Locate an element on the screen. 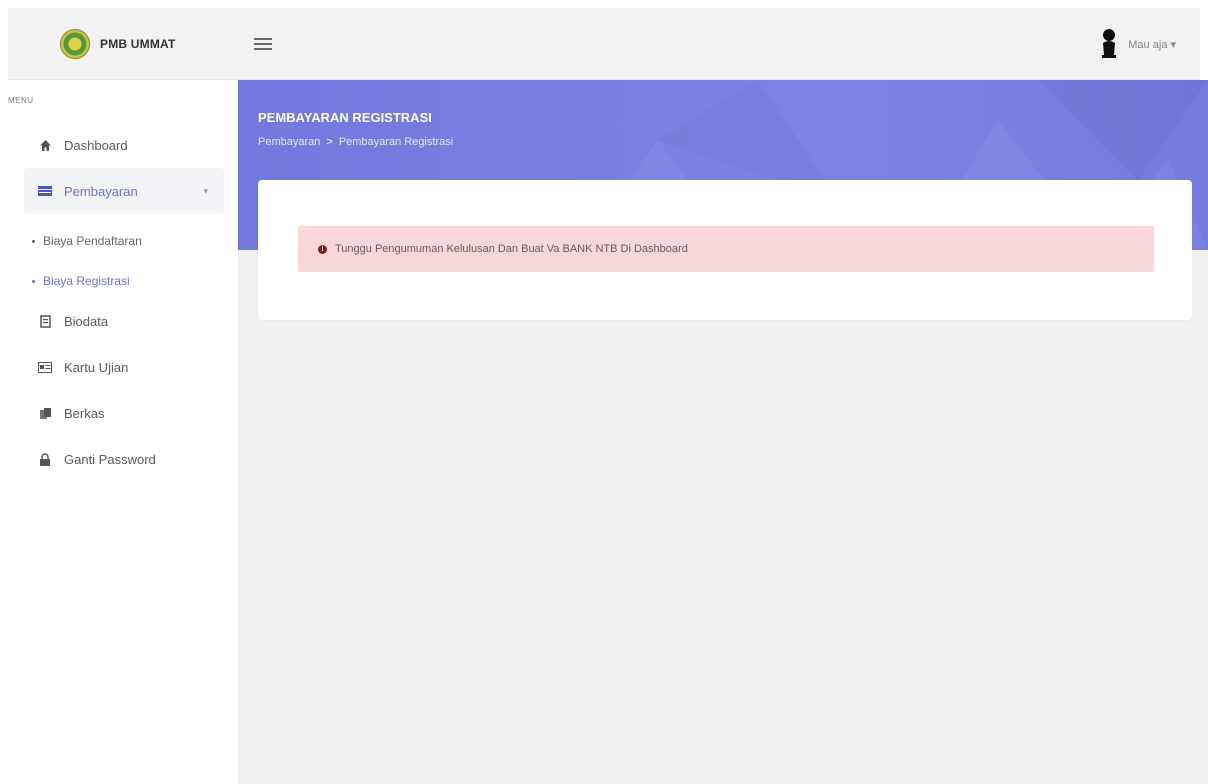 The width and height of the screenshot is (1208, 784). file-icon is located at coordinates (45, 321).